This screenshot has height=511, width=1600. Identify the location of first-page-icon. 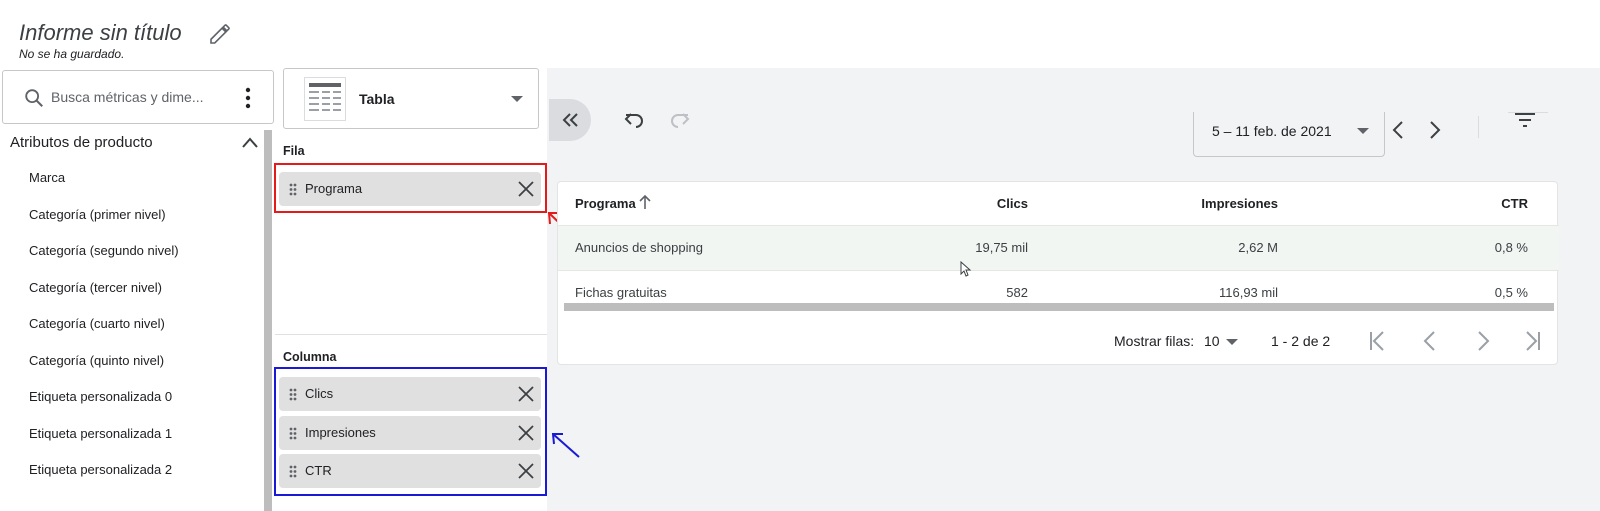
(1378, 341).